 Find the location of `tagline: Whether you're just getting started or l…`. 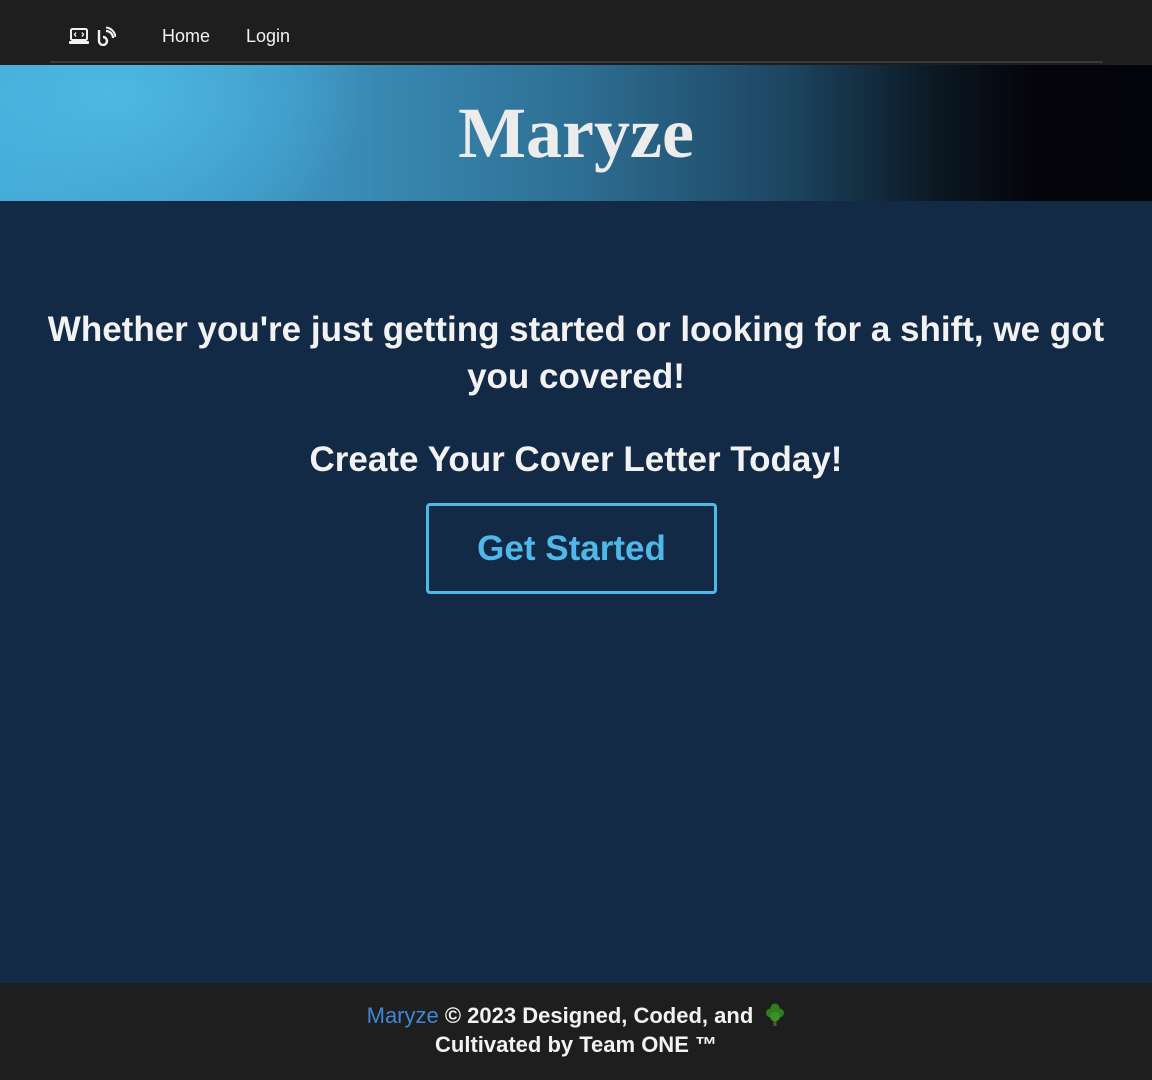

tagline: Whether you're just getting started or l… is located at coordinates (576, 353).